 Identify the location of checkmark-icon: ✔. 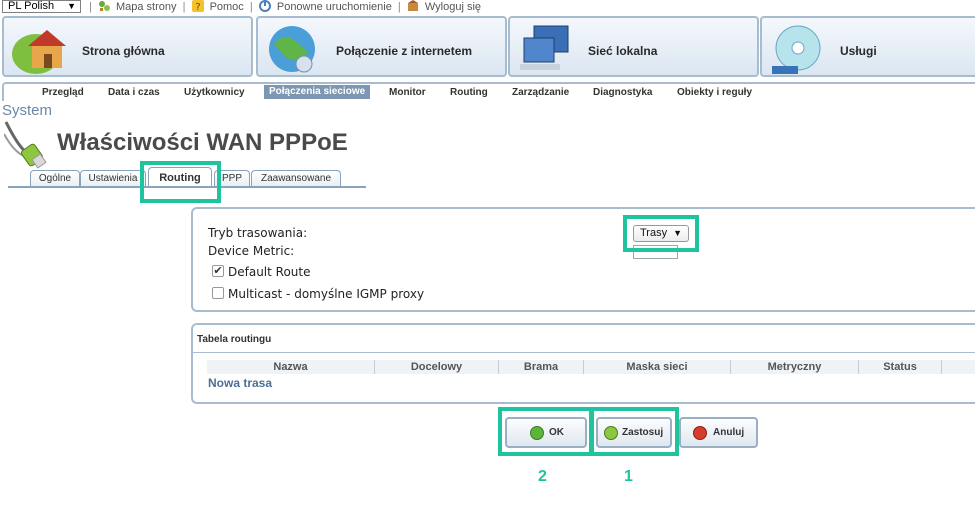
(218, 271).